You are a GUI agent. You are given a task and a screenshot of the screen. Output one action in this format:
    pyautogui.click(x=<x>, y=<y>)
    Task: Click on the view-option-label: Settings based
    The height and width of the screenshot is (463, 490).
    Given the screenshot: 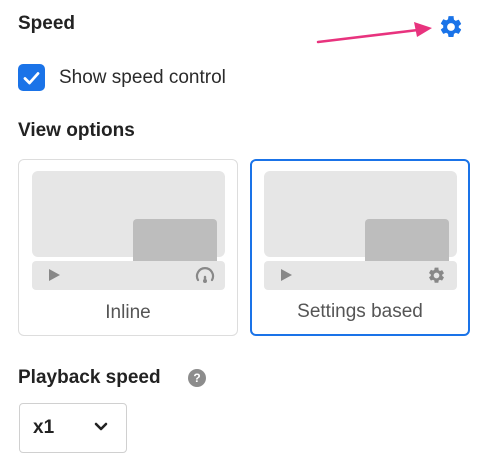 What is the action you would take?
    pyautogui.click(x=360, y=311)
    